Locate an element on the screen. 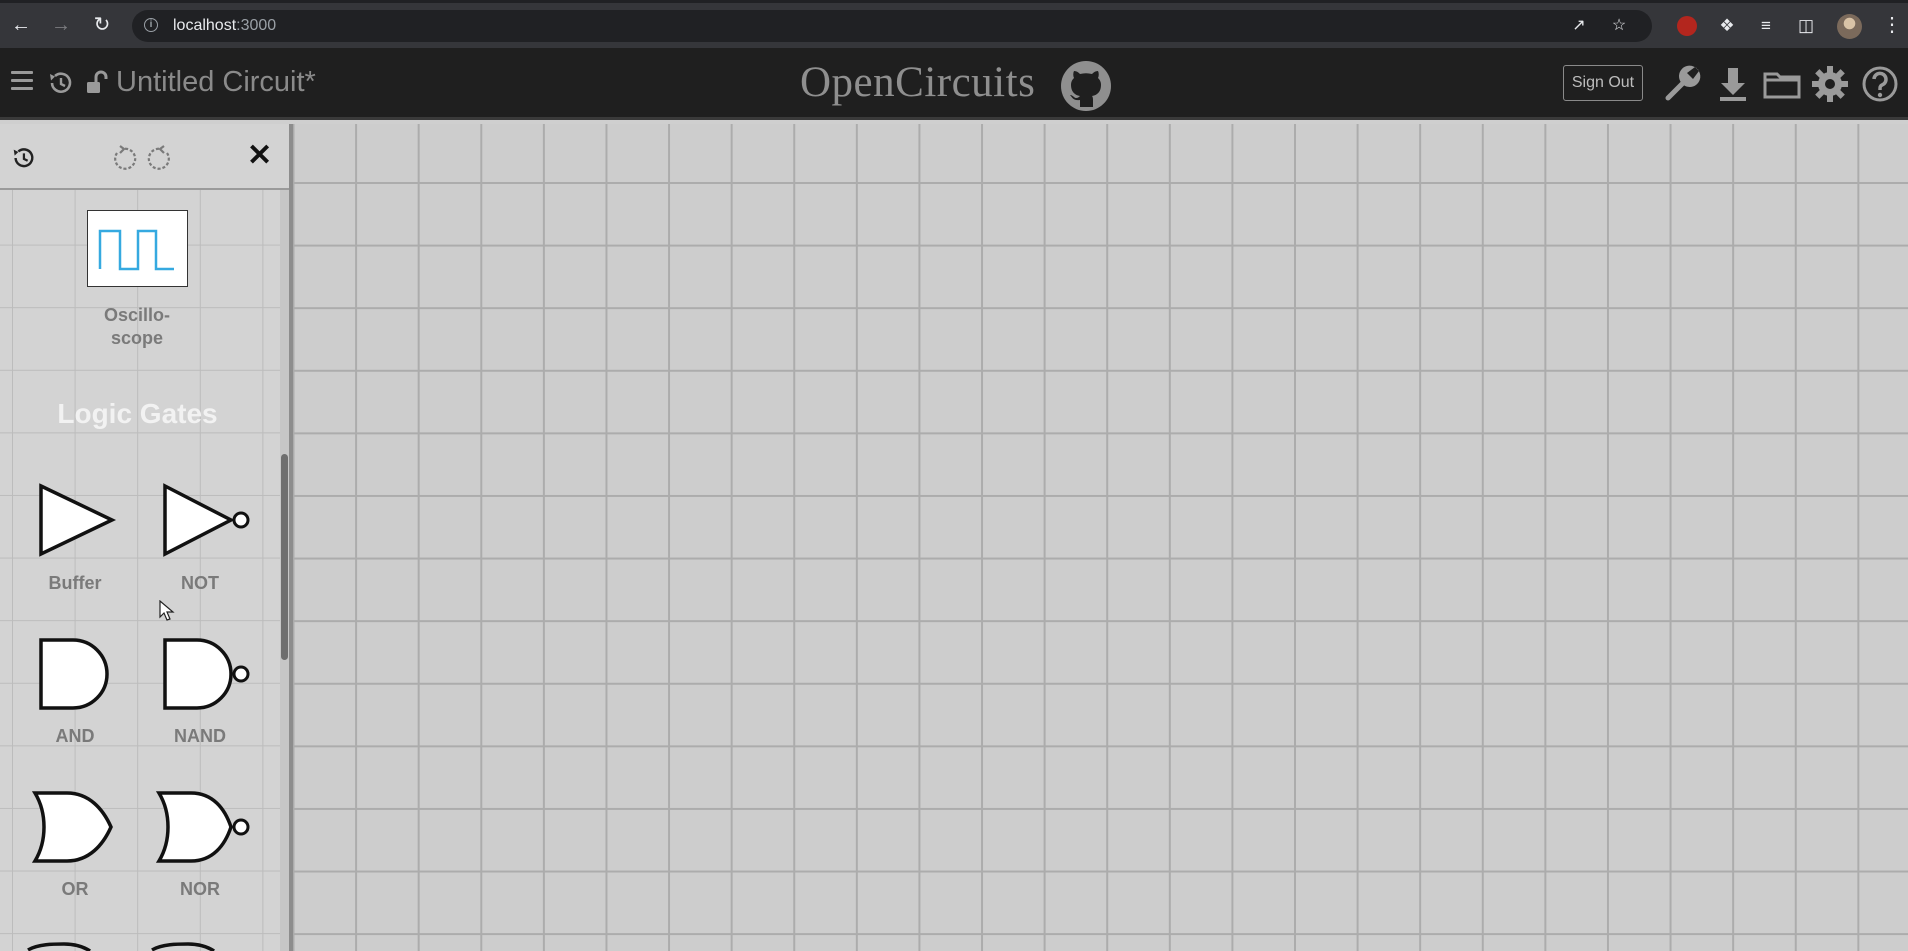  circuit-name-input: Untitled Circuit* is located at coordinates (216, 82).